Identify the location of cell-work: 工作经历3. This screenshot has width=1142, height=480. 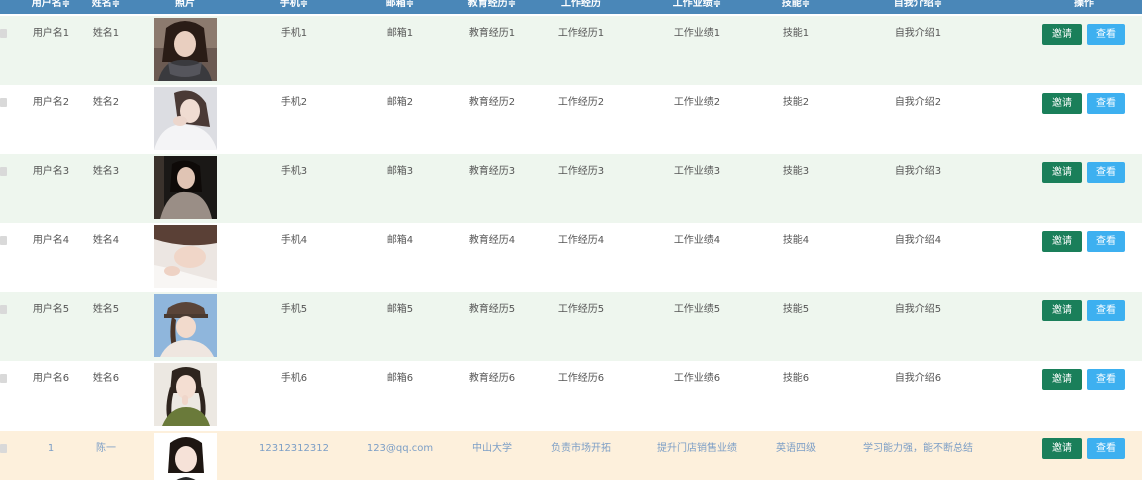
(581, 171).